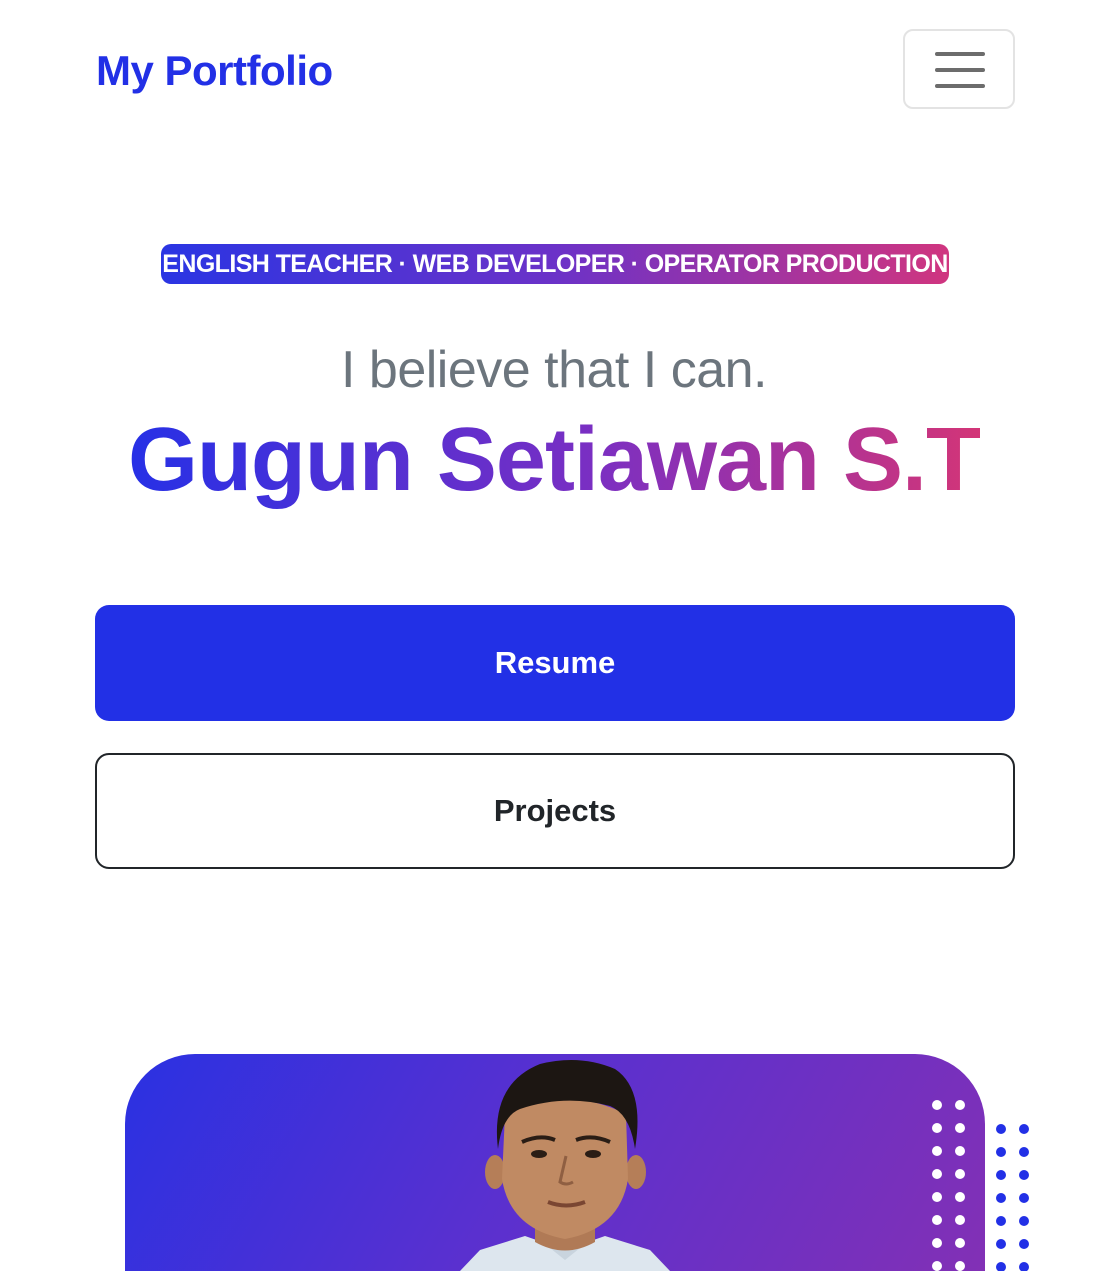 The width and height of the screenshot is (1108, 1271). What do you see at coordinates (1012, 1197) in the screenshot?
I see `decorative-dots-blue` at bounding box center [1012, 1197].